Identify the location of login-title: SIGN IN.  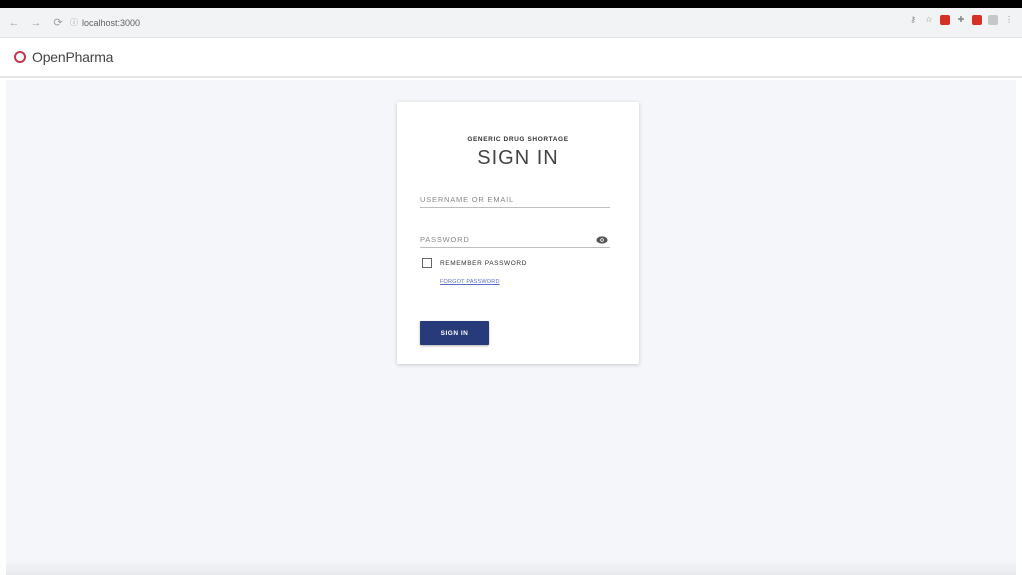
(518, 158).